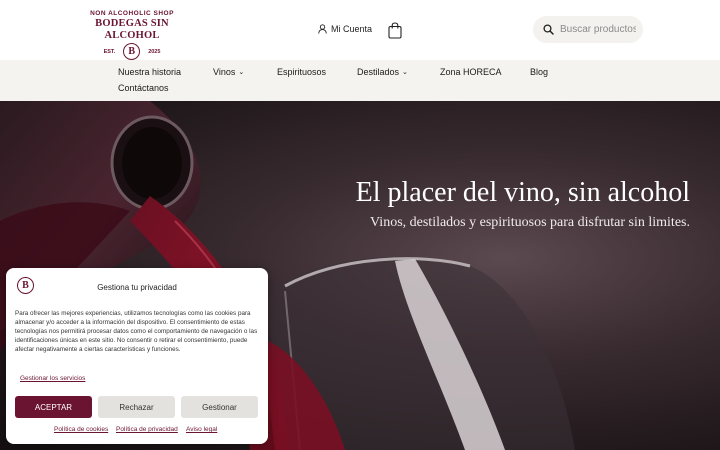  Describe the element at coordinates (132, 29) in the screenshot. I see `brand-name: BODEGAS SIN ALCOHOL` at that location.